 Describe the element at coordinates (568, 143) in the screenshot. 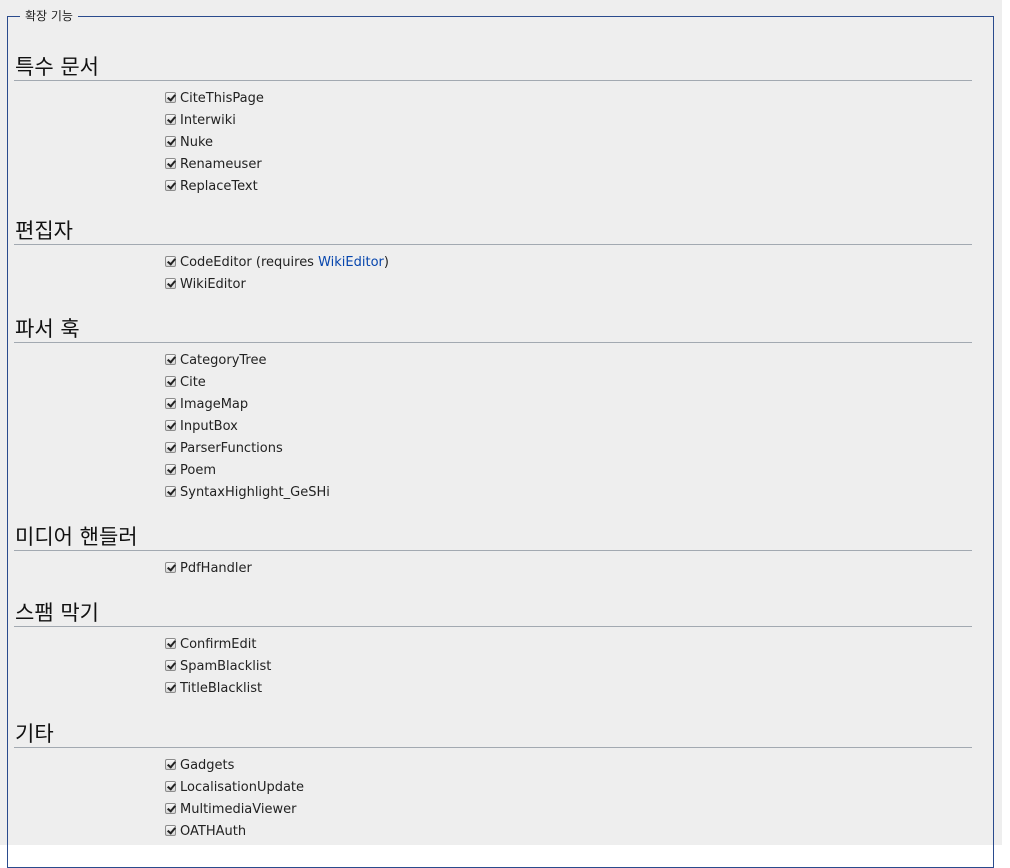

I see `extension-item: Nuke` at that location.